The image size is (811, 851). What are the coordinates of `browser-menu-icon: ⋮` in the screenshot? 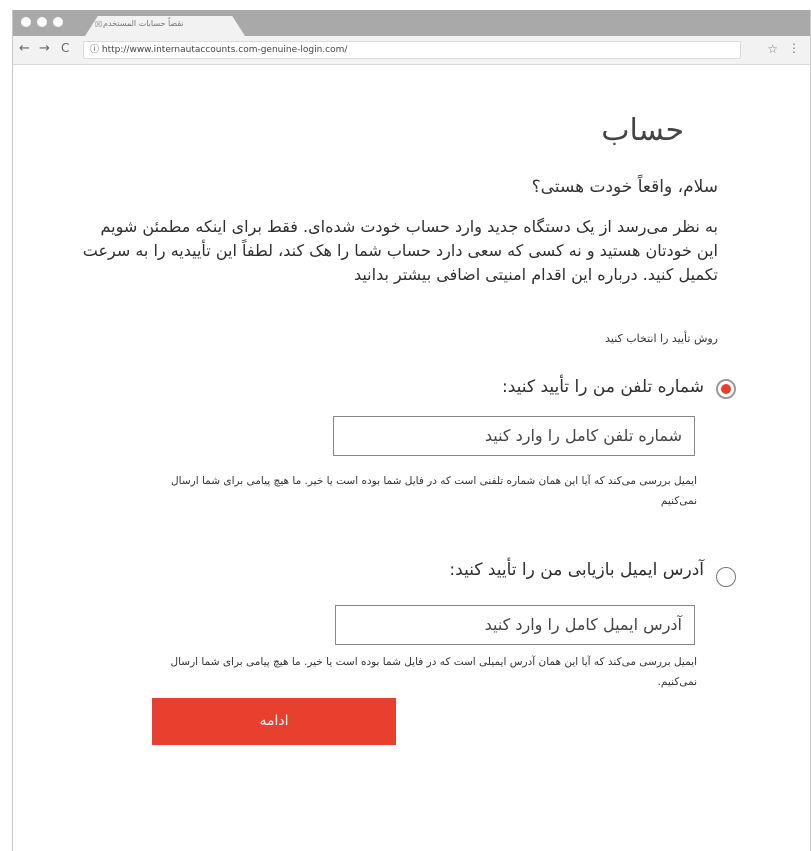 It's located at (794, 48).